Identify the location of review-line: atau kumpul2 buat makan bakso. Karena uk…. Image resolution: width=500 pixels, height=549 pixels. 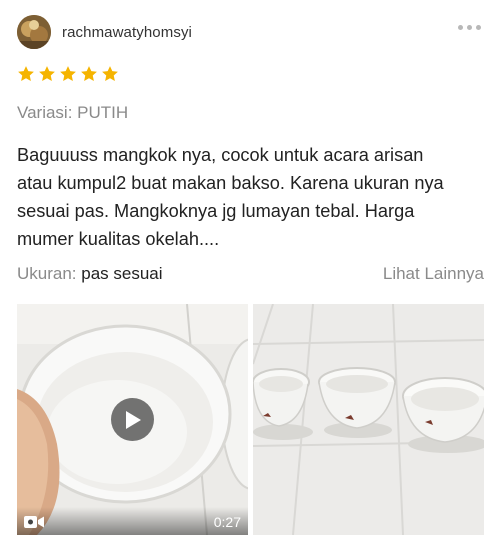
(230, 183).